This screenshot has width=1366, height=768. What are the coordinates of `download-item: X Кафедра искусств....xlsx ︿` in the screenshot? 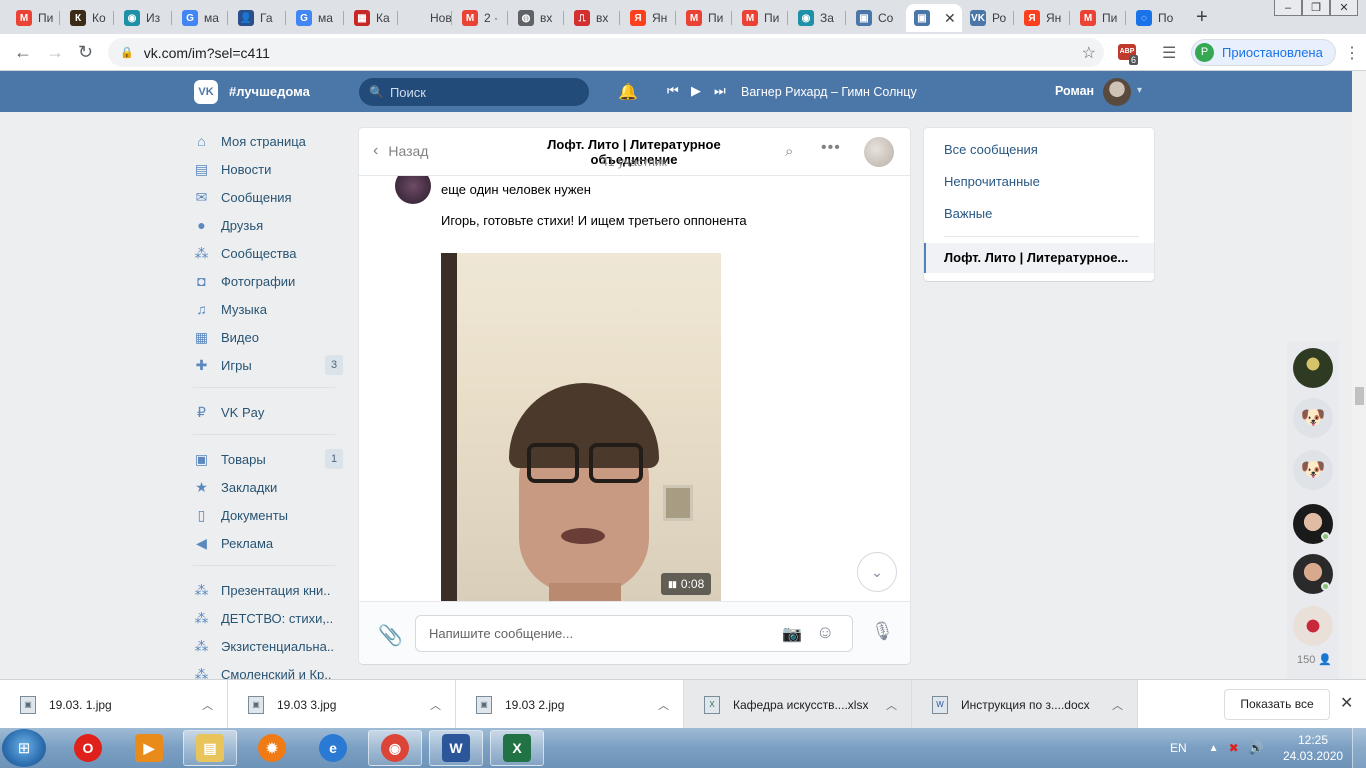 It's located at (798, 704).